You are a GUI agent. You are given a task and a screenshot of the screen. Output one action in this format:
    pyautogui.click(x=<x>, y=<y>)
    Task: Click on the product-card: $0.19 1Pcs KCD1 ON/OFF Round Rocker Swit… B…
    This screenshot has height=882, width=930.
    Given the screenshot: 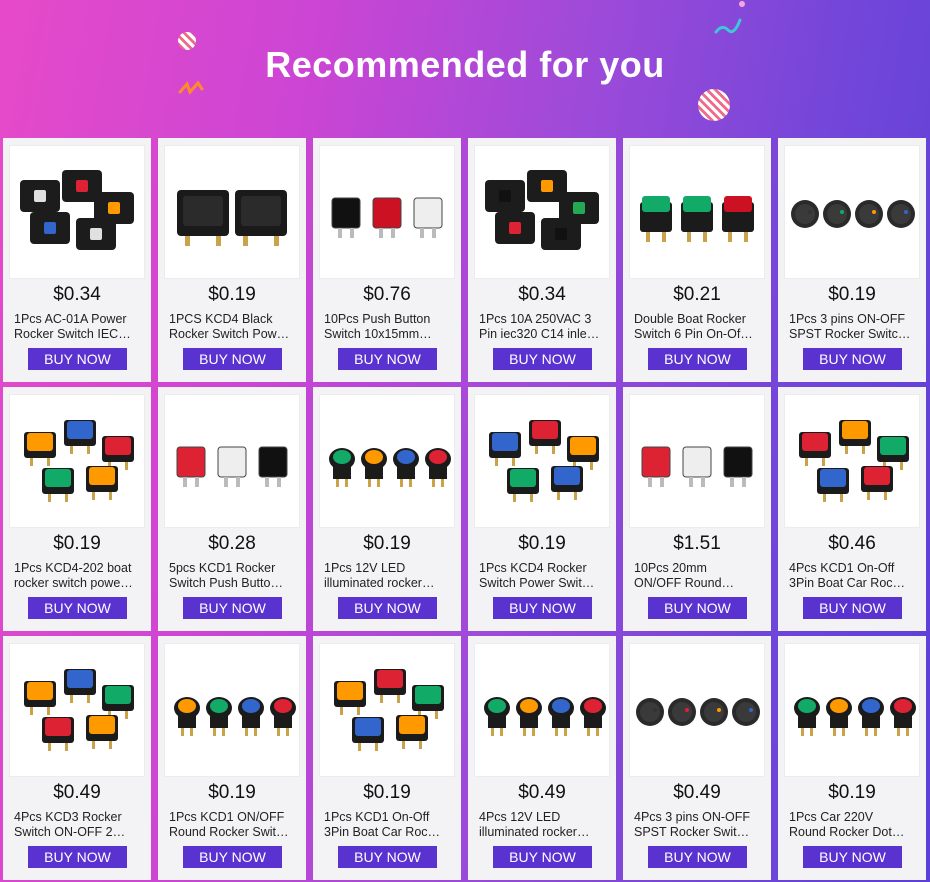 What is the action you would take?
    pyautogui.click(x=232, y=758)
    